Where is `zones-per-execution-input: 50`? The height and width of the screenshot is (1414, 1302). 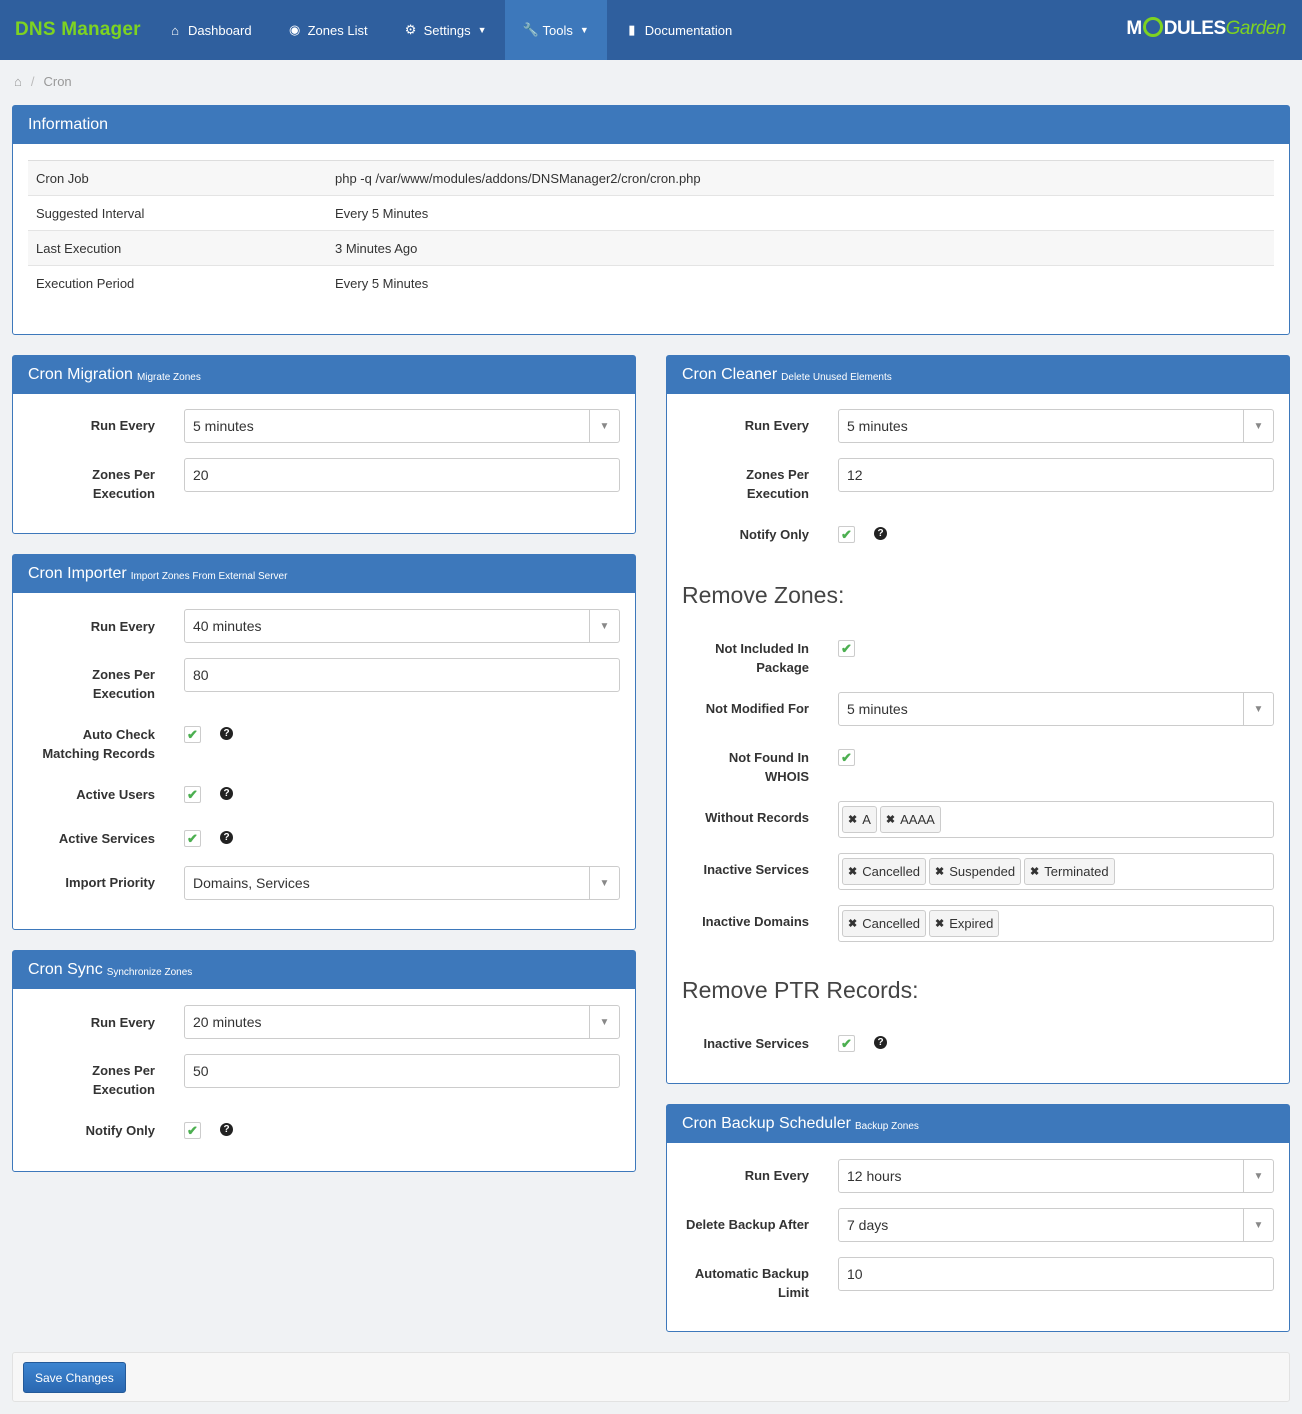
zones-per-execution-input: 50 is located at coordinates (402, 1071).